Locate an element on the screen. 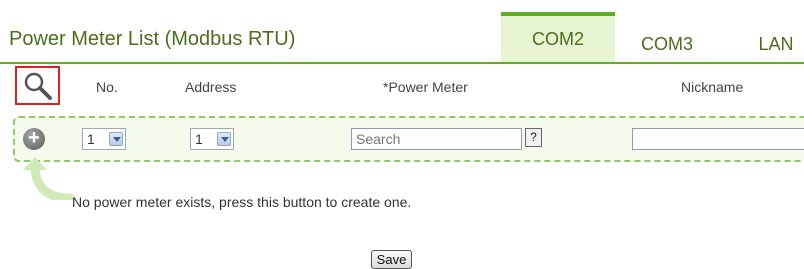 The width and height of the screenshot is (804, 269). plus-icon: + is located at coordinates (34, 138).